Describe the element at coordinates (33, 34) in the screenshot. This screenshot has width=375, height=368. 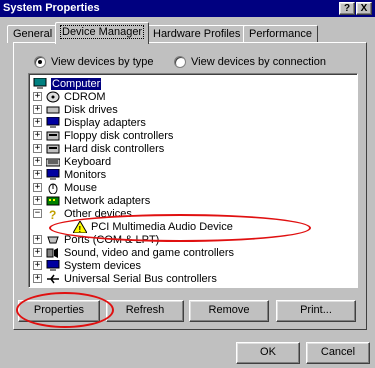
I see `tab-general: General` at that location.